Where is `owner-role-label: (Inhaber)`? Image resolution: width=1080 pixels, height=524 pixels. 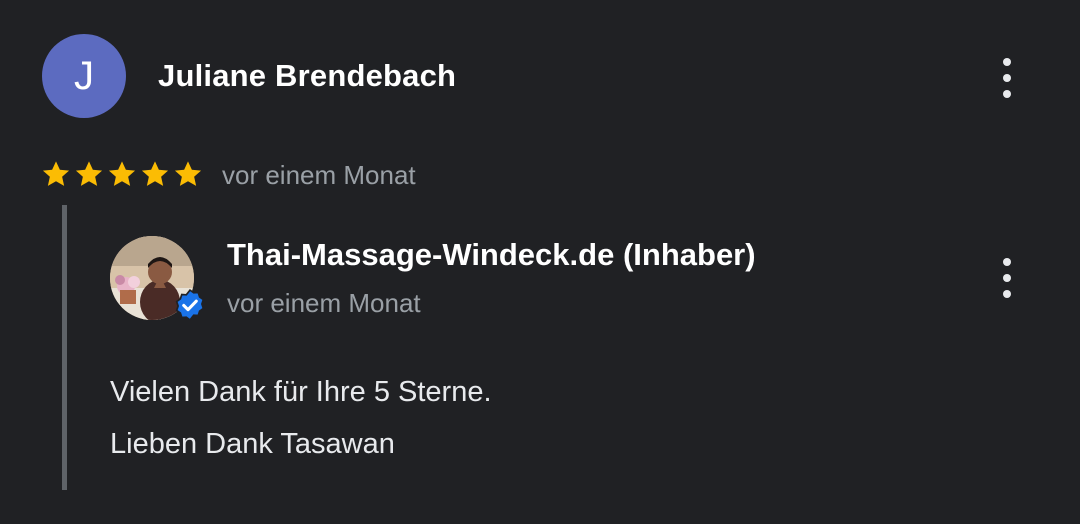
owner-role-label: (Inhaber) is located at coordinates (689, 254).